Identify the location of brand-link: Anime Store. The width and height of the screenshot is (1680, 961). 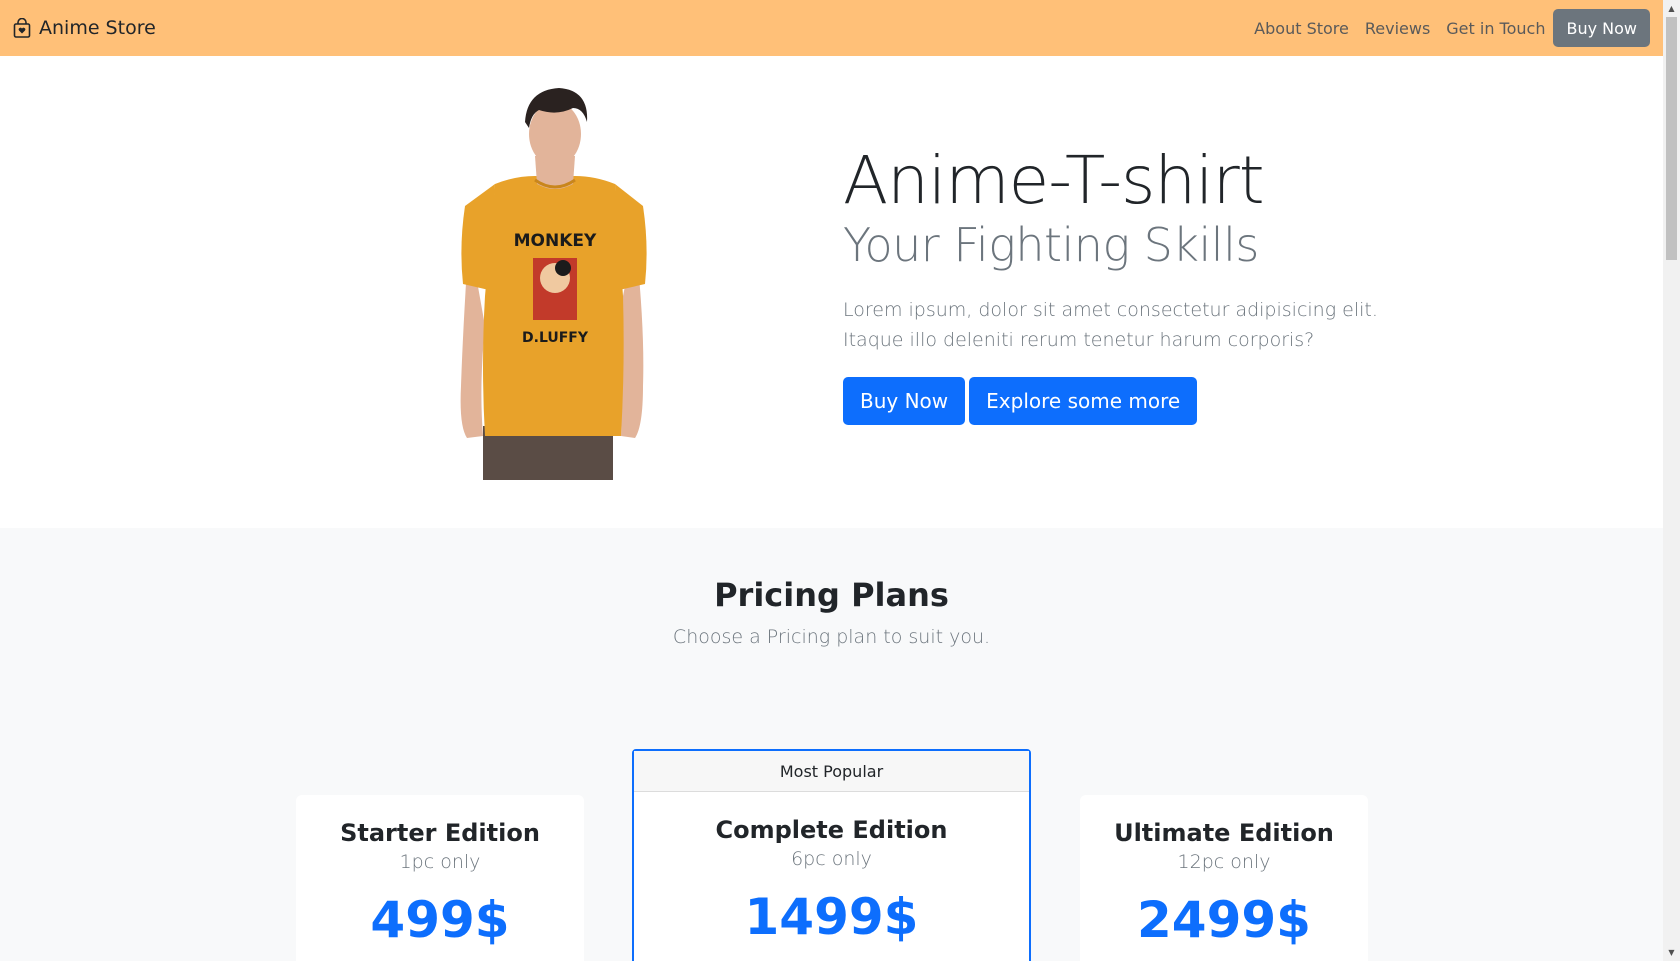
(84, 28).